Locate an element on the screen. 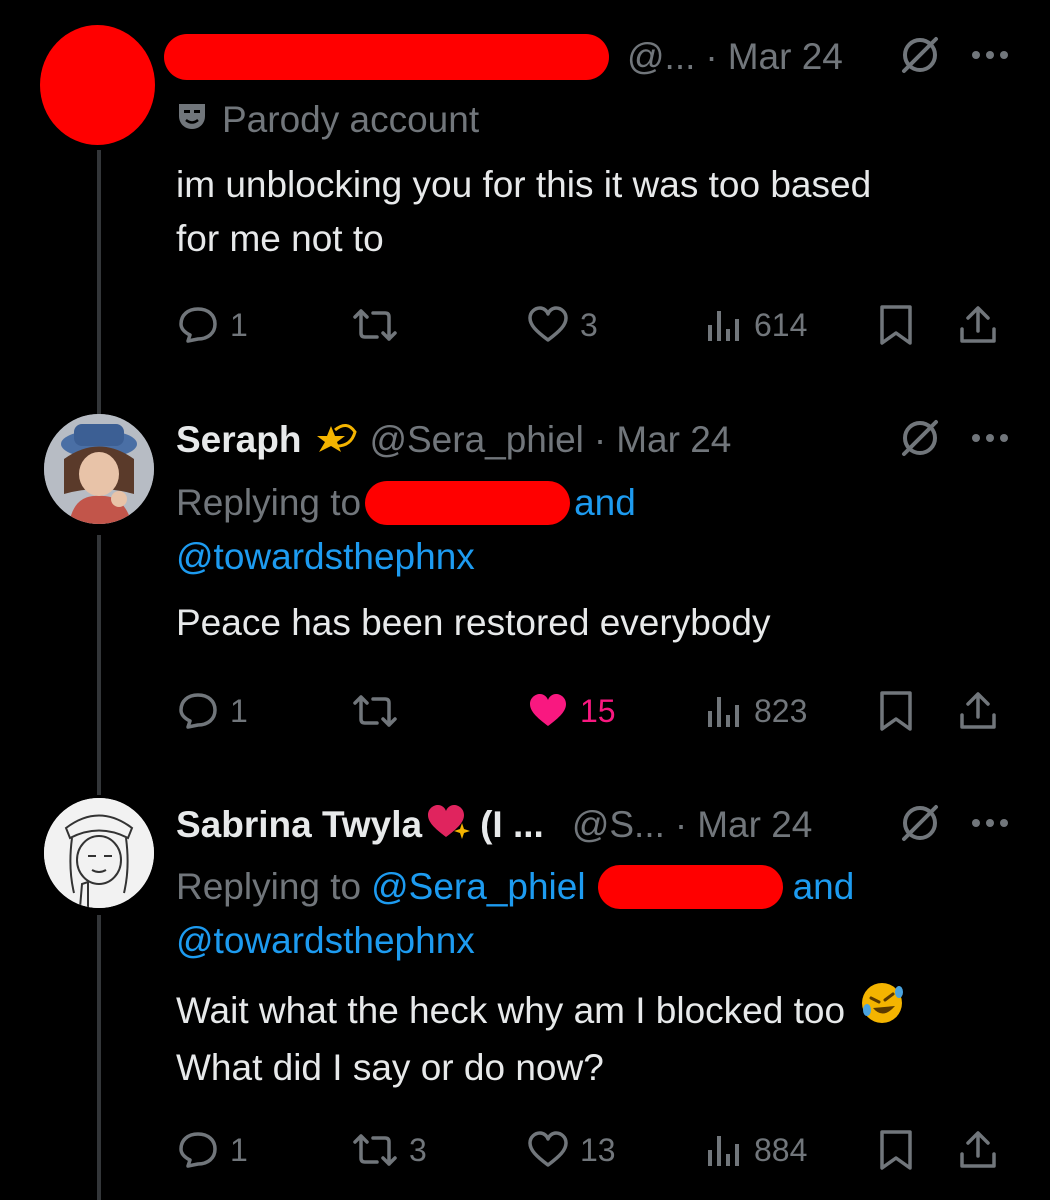 The image size is (1050, 1200). like-count: 13 is located at coordinates (598, 1149).